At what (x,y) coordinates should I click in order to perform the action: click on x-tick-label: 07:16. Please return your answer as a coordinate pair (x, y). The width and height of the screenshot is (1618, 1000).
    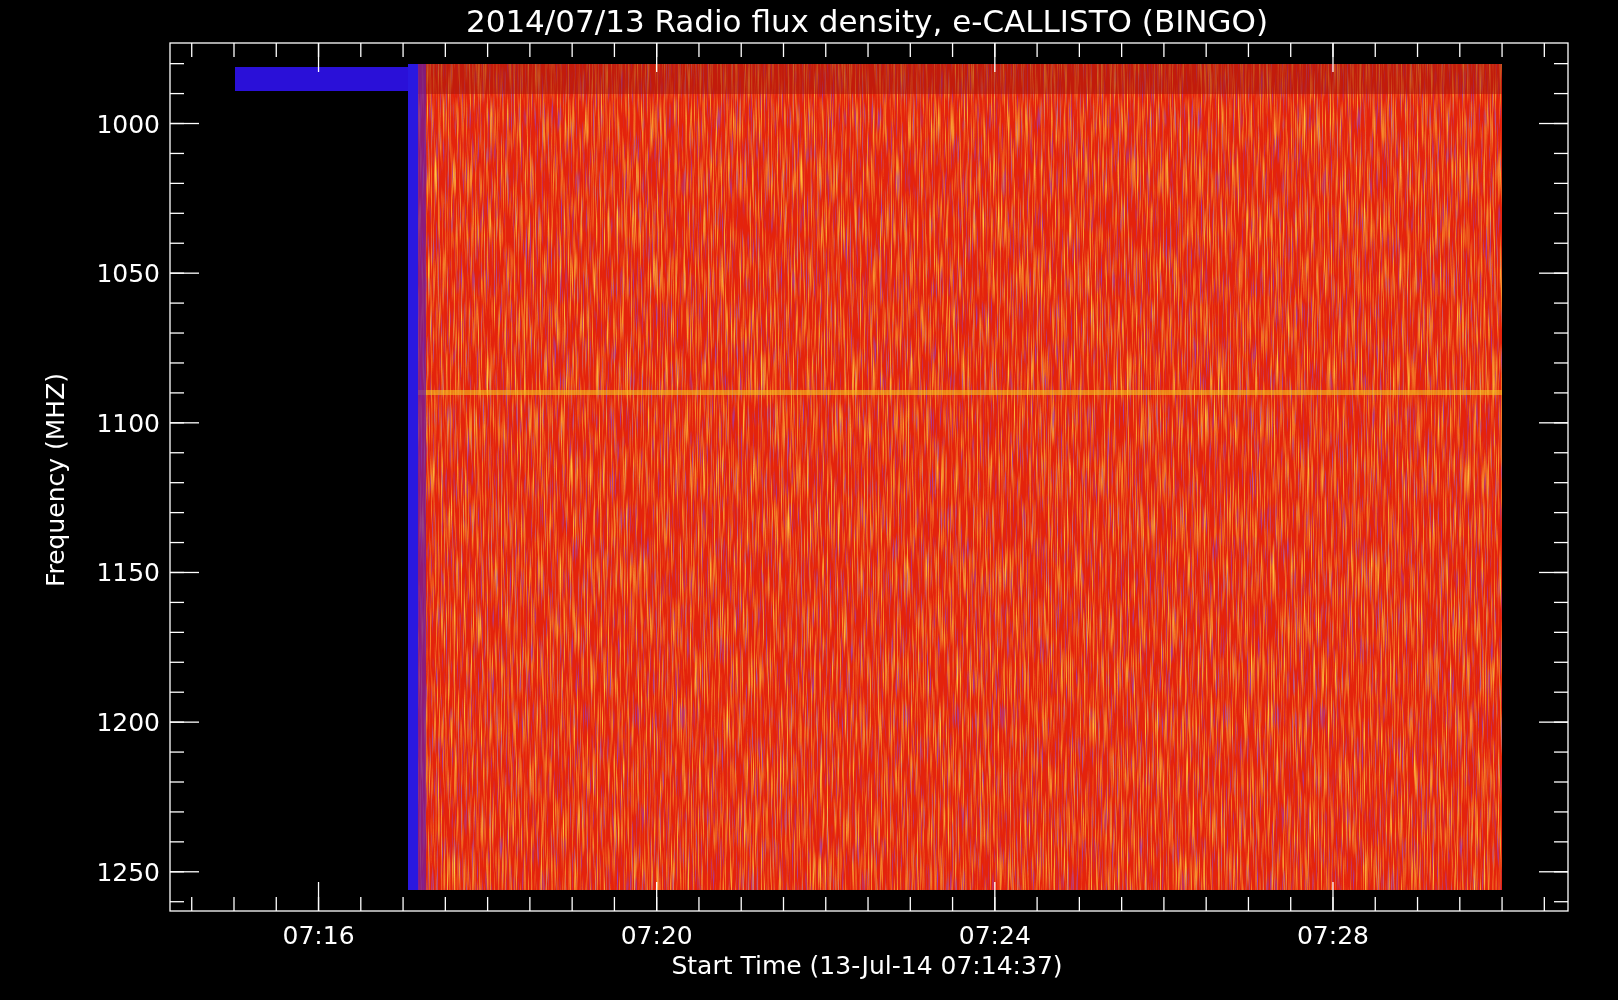
    Looking at the image, I should click on (318, 935).